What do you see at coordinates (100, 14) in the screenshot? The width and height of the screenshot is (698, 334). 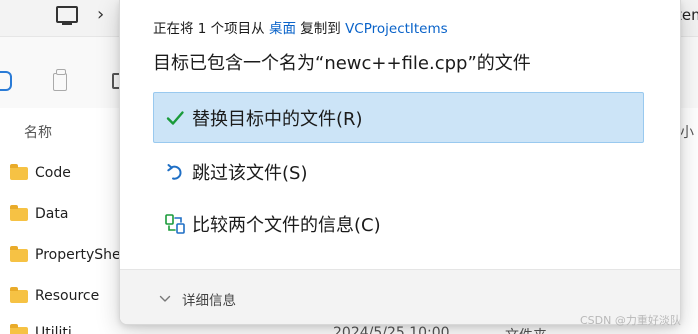 I see `breadcrumb-chevron-icon: ›` at bounding box center [100, 14].